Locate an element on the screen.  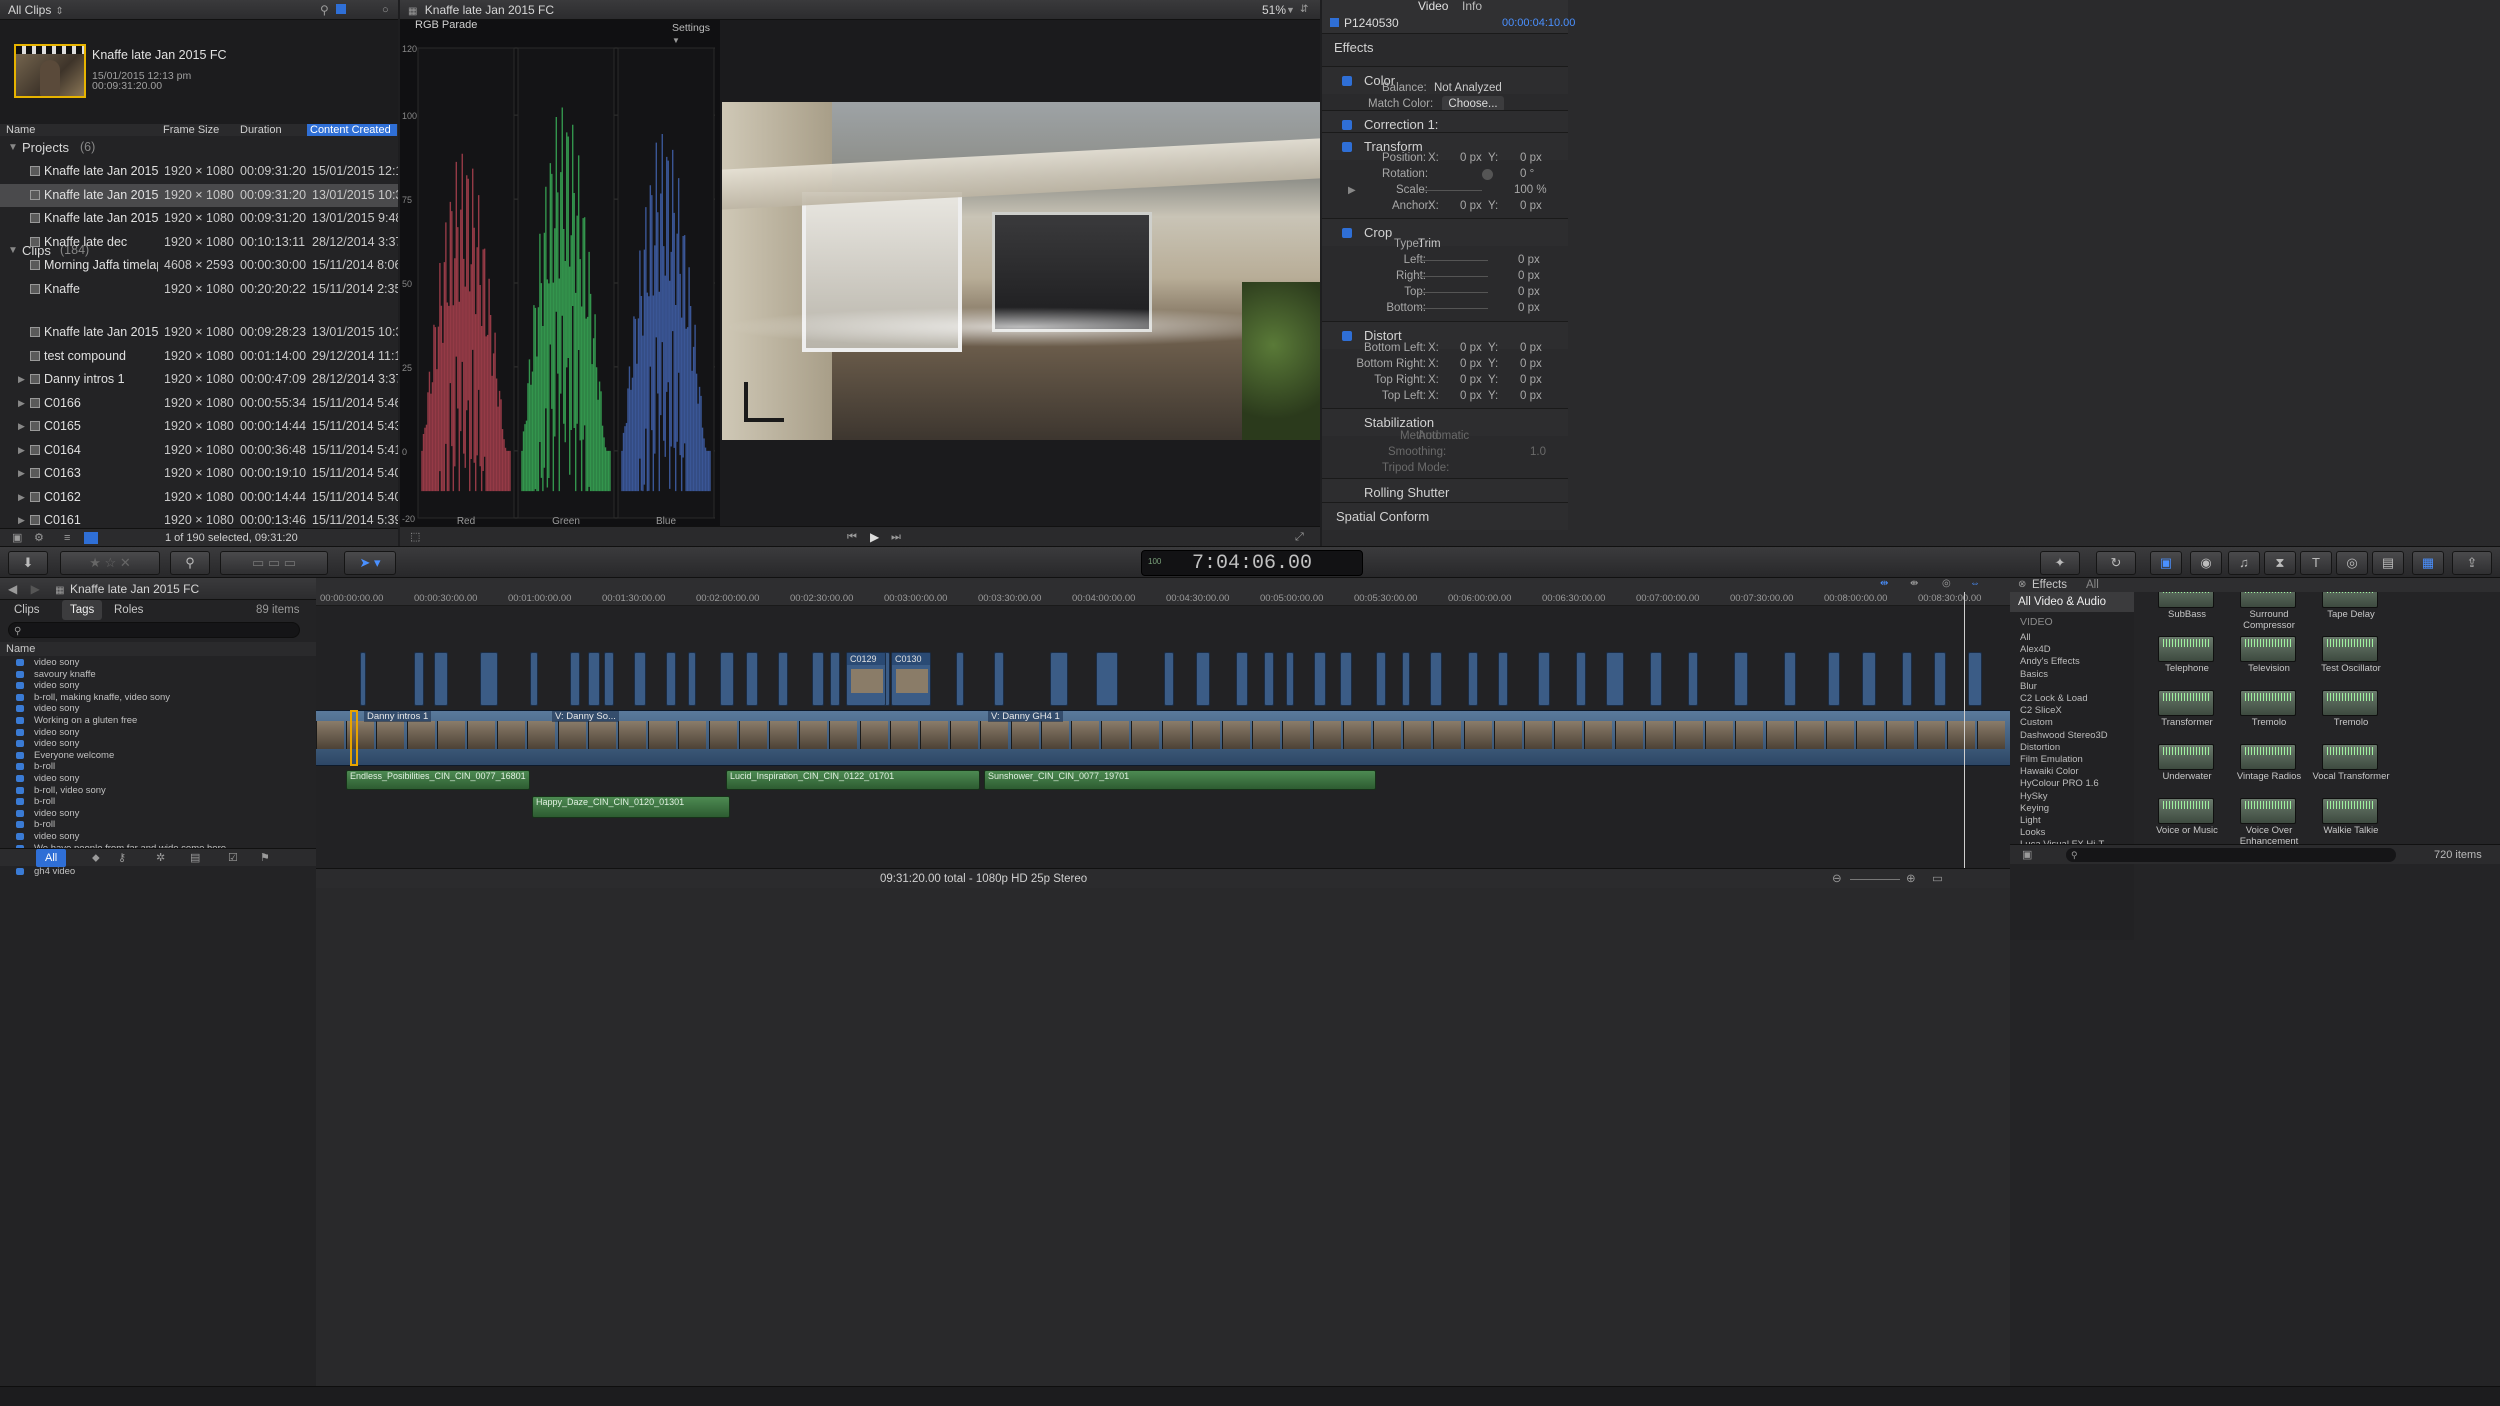
tag-list-item: b-roll, video sony is located at coordinates (158, 791).